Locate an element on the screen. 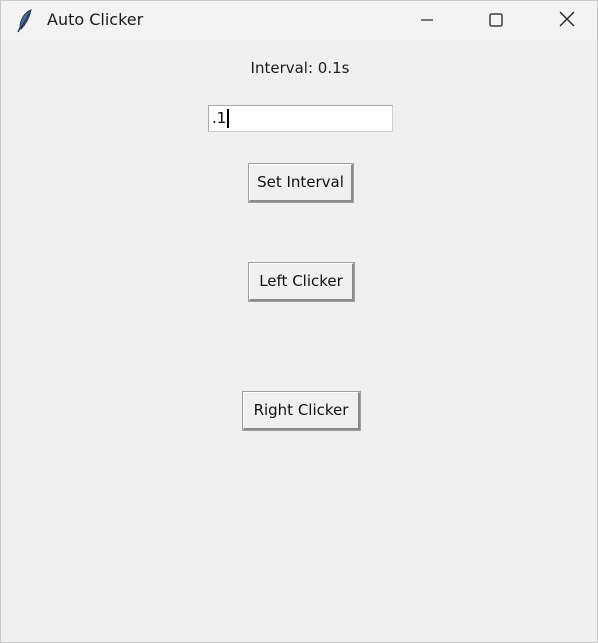 This screenshot has width=598, height=643. interval-input-value: .1 is located at coordinates (219, 118).